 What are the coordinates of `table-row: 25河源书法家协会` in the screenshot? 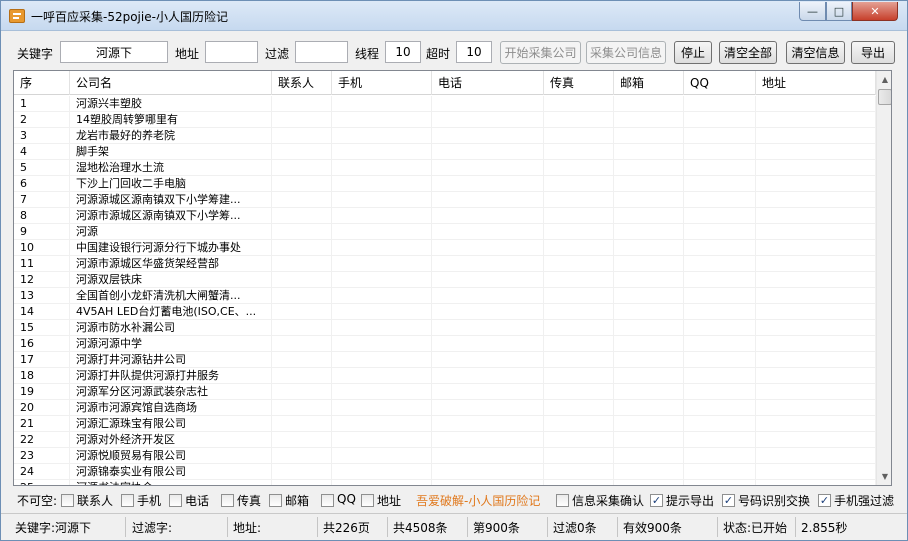 It's located at (445, 482).